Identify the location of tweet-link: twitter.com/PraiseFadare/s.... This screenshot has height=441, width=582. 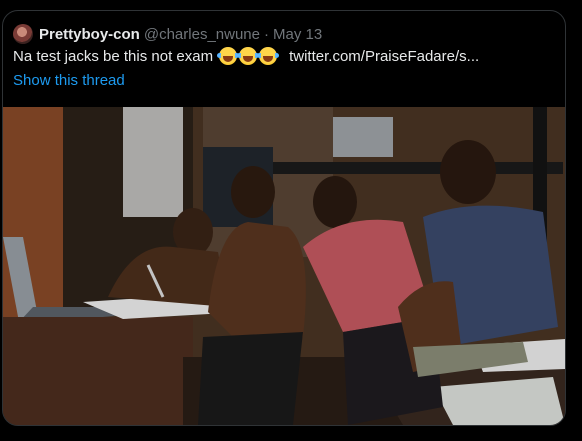
(384, 56).